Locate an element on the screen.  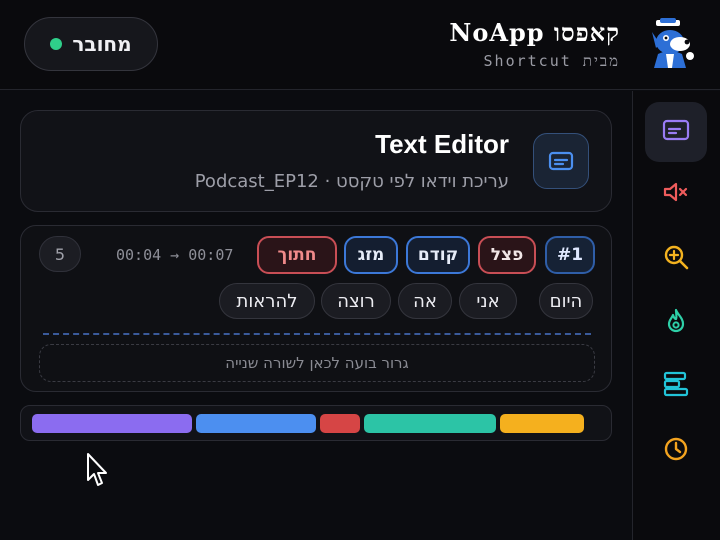
brand: NoApp קאפסו מבית Shortcut is located at coordinates (534, 43).